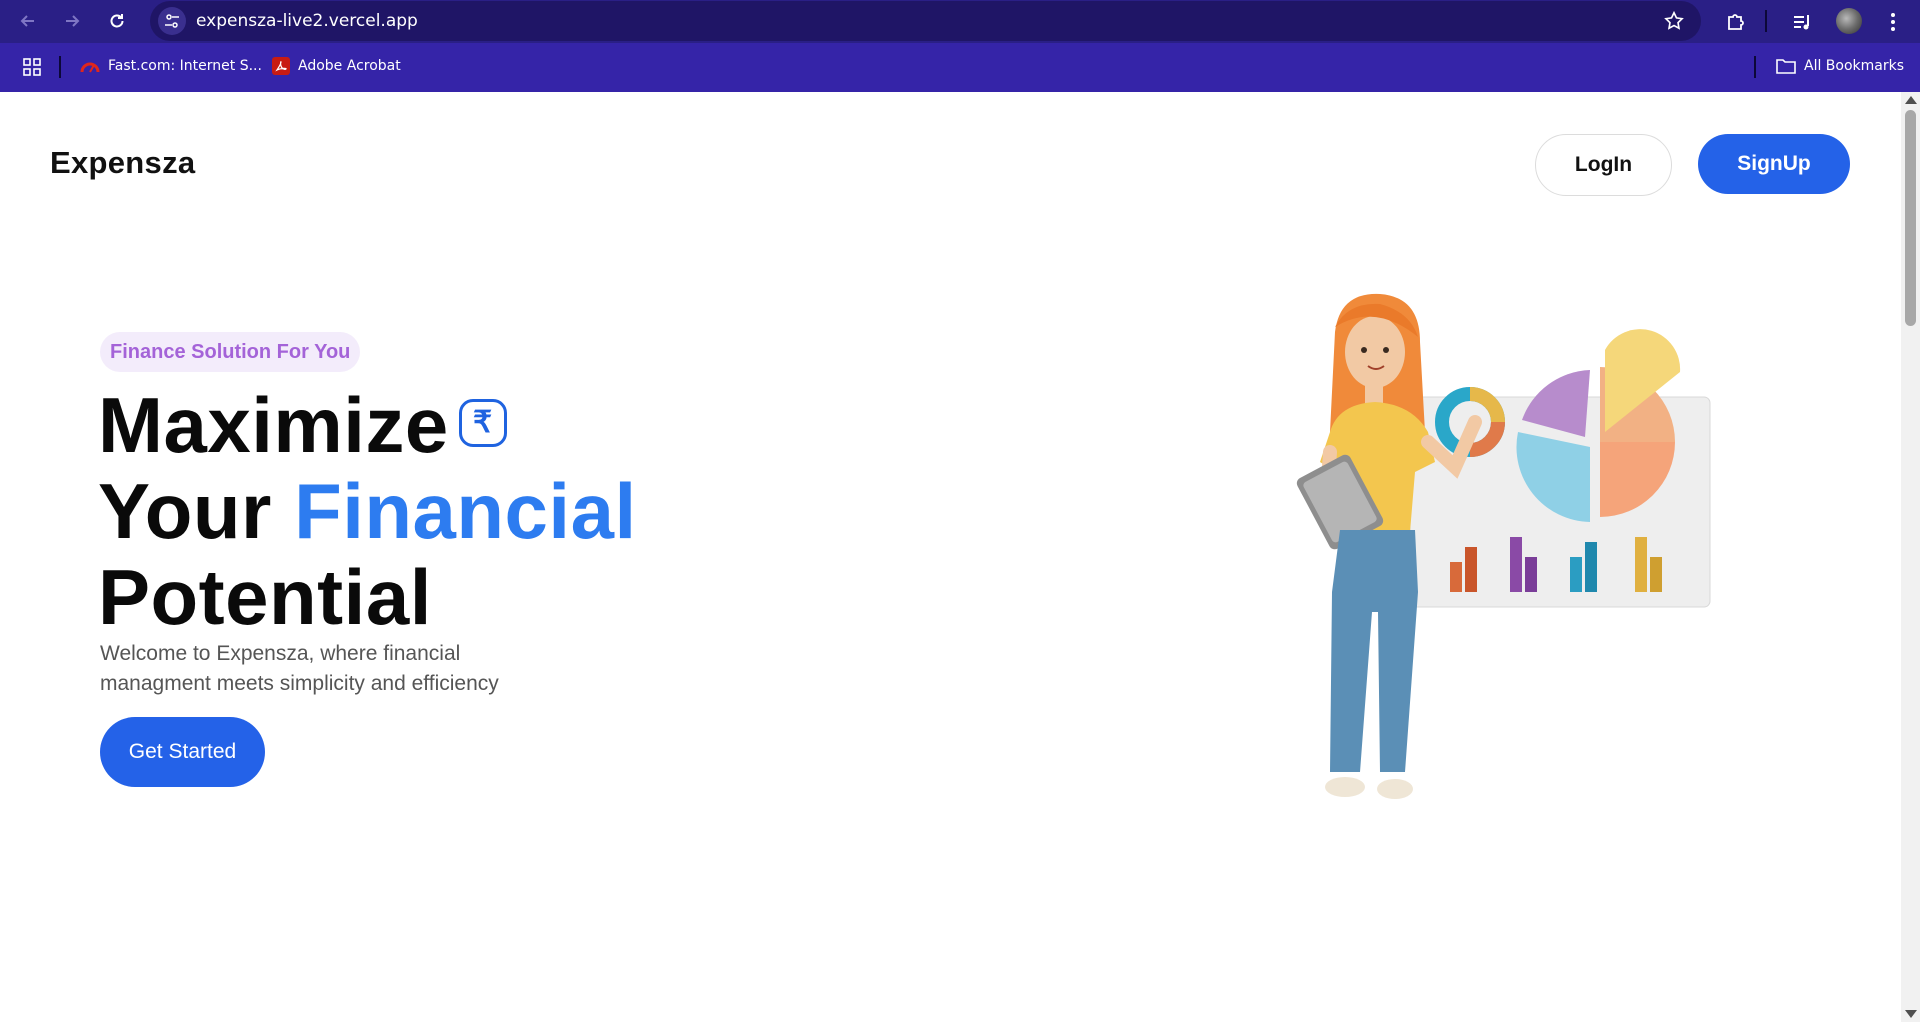  I want to click on bookmarks-divider-right, so click(1755, 67).